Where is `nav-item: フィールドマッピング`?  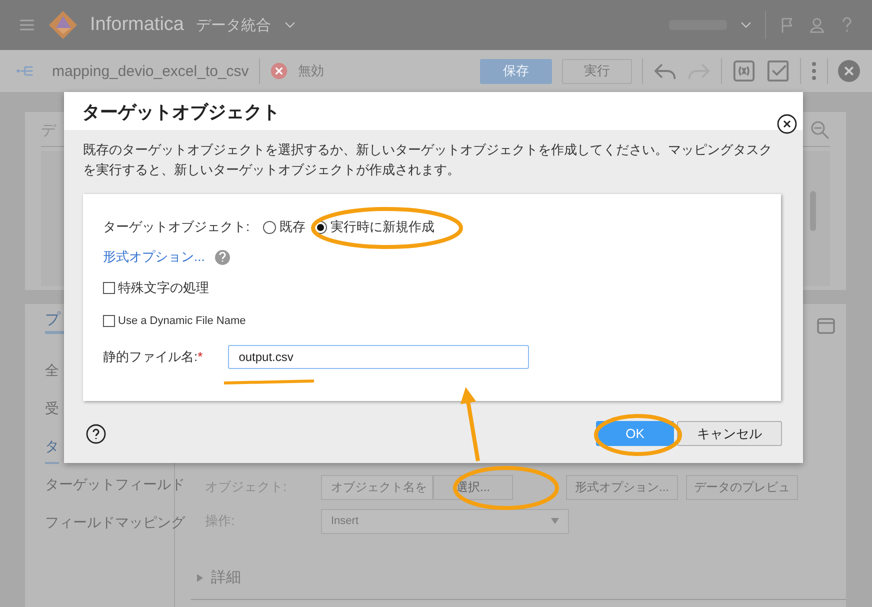 nav-item: フィールドマッピング is located at coordinates (115, 533).